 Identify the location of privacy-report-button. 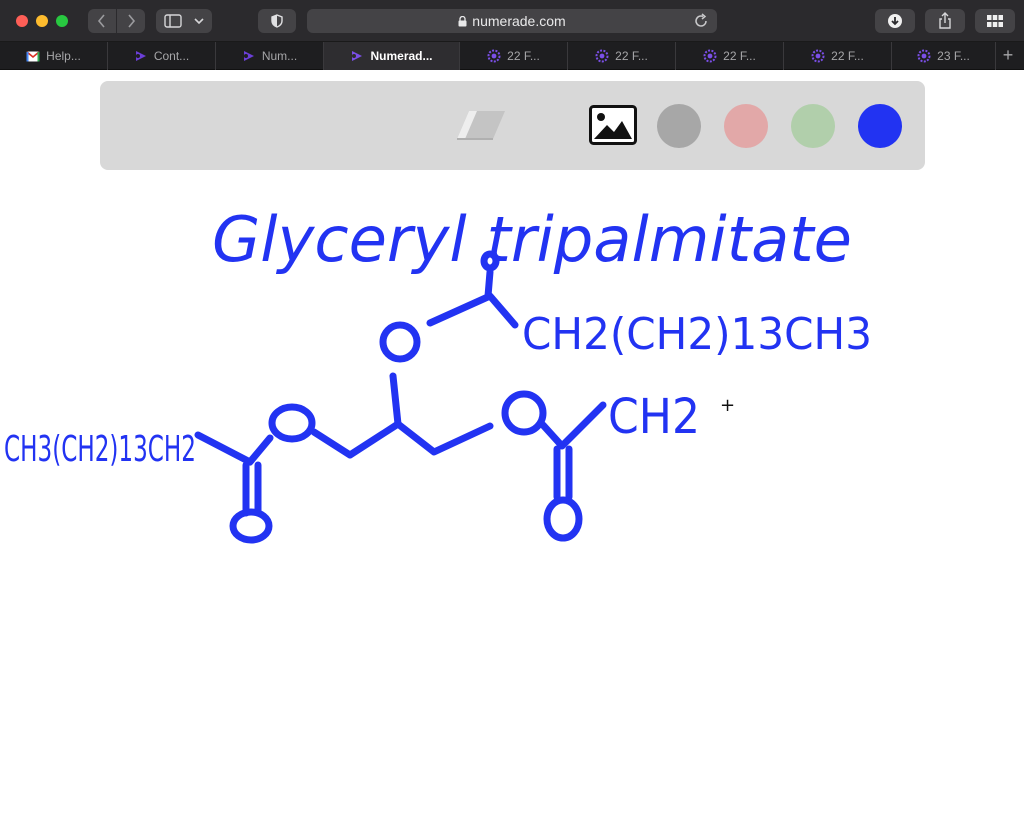
(277, 21).